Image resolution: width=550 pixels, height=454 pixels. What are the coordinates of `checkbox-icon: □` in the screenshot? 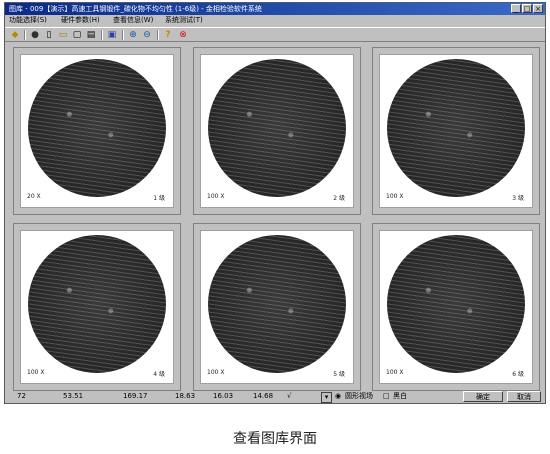 It's located at (386, 396).